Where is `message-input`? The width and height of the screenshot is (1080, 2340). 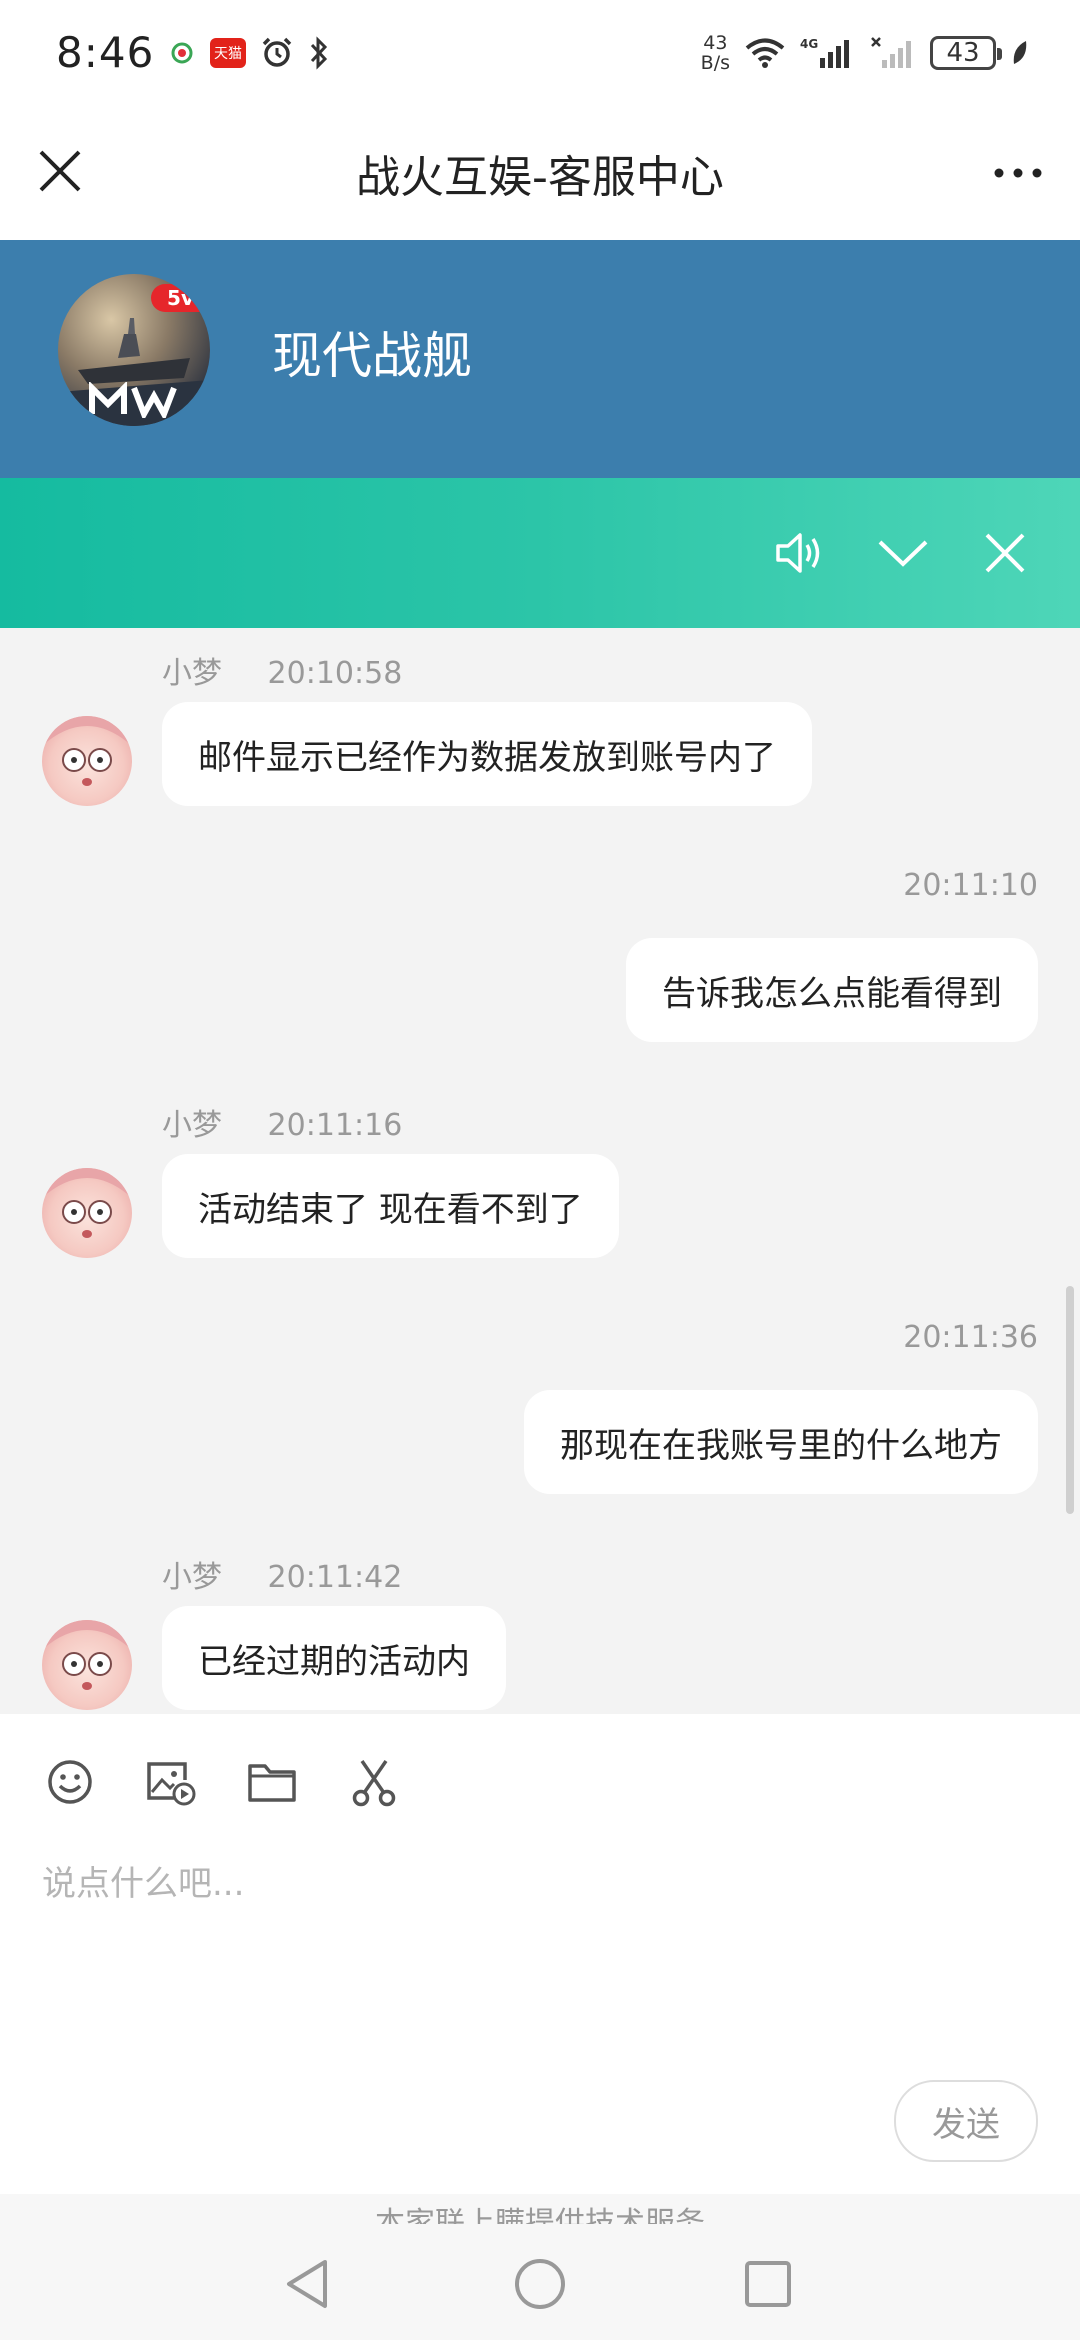
message-input is located at coordinates (542, 1884).